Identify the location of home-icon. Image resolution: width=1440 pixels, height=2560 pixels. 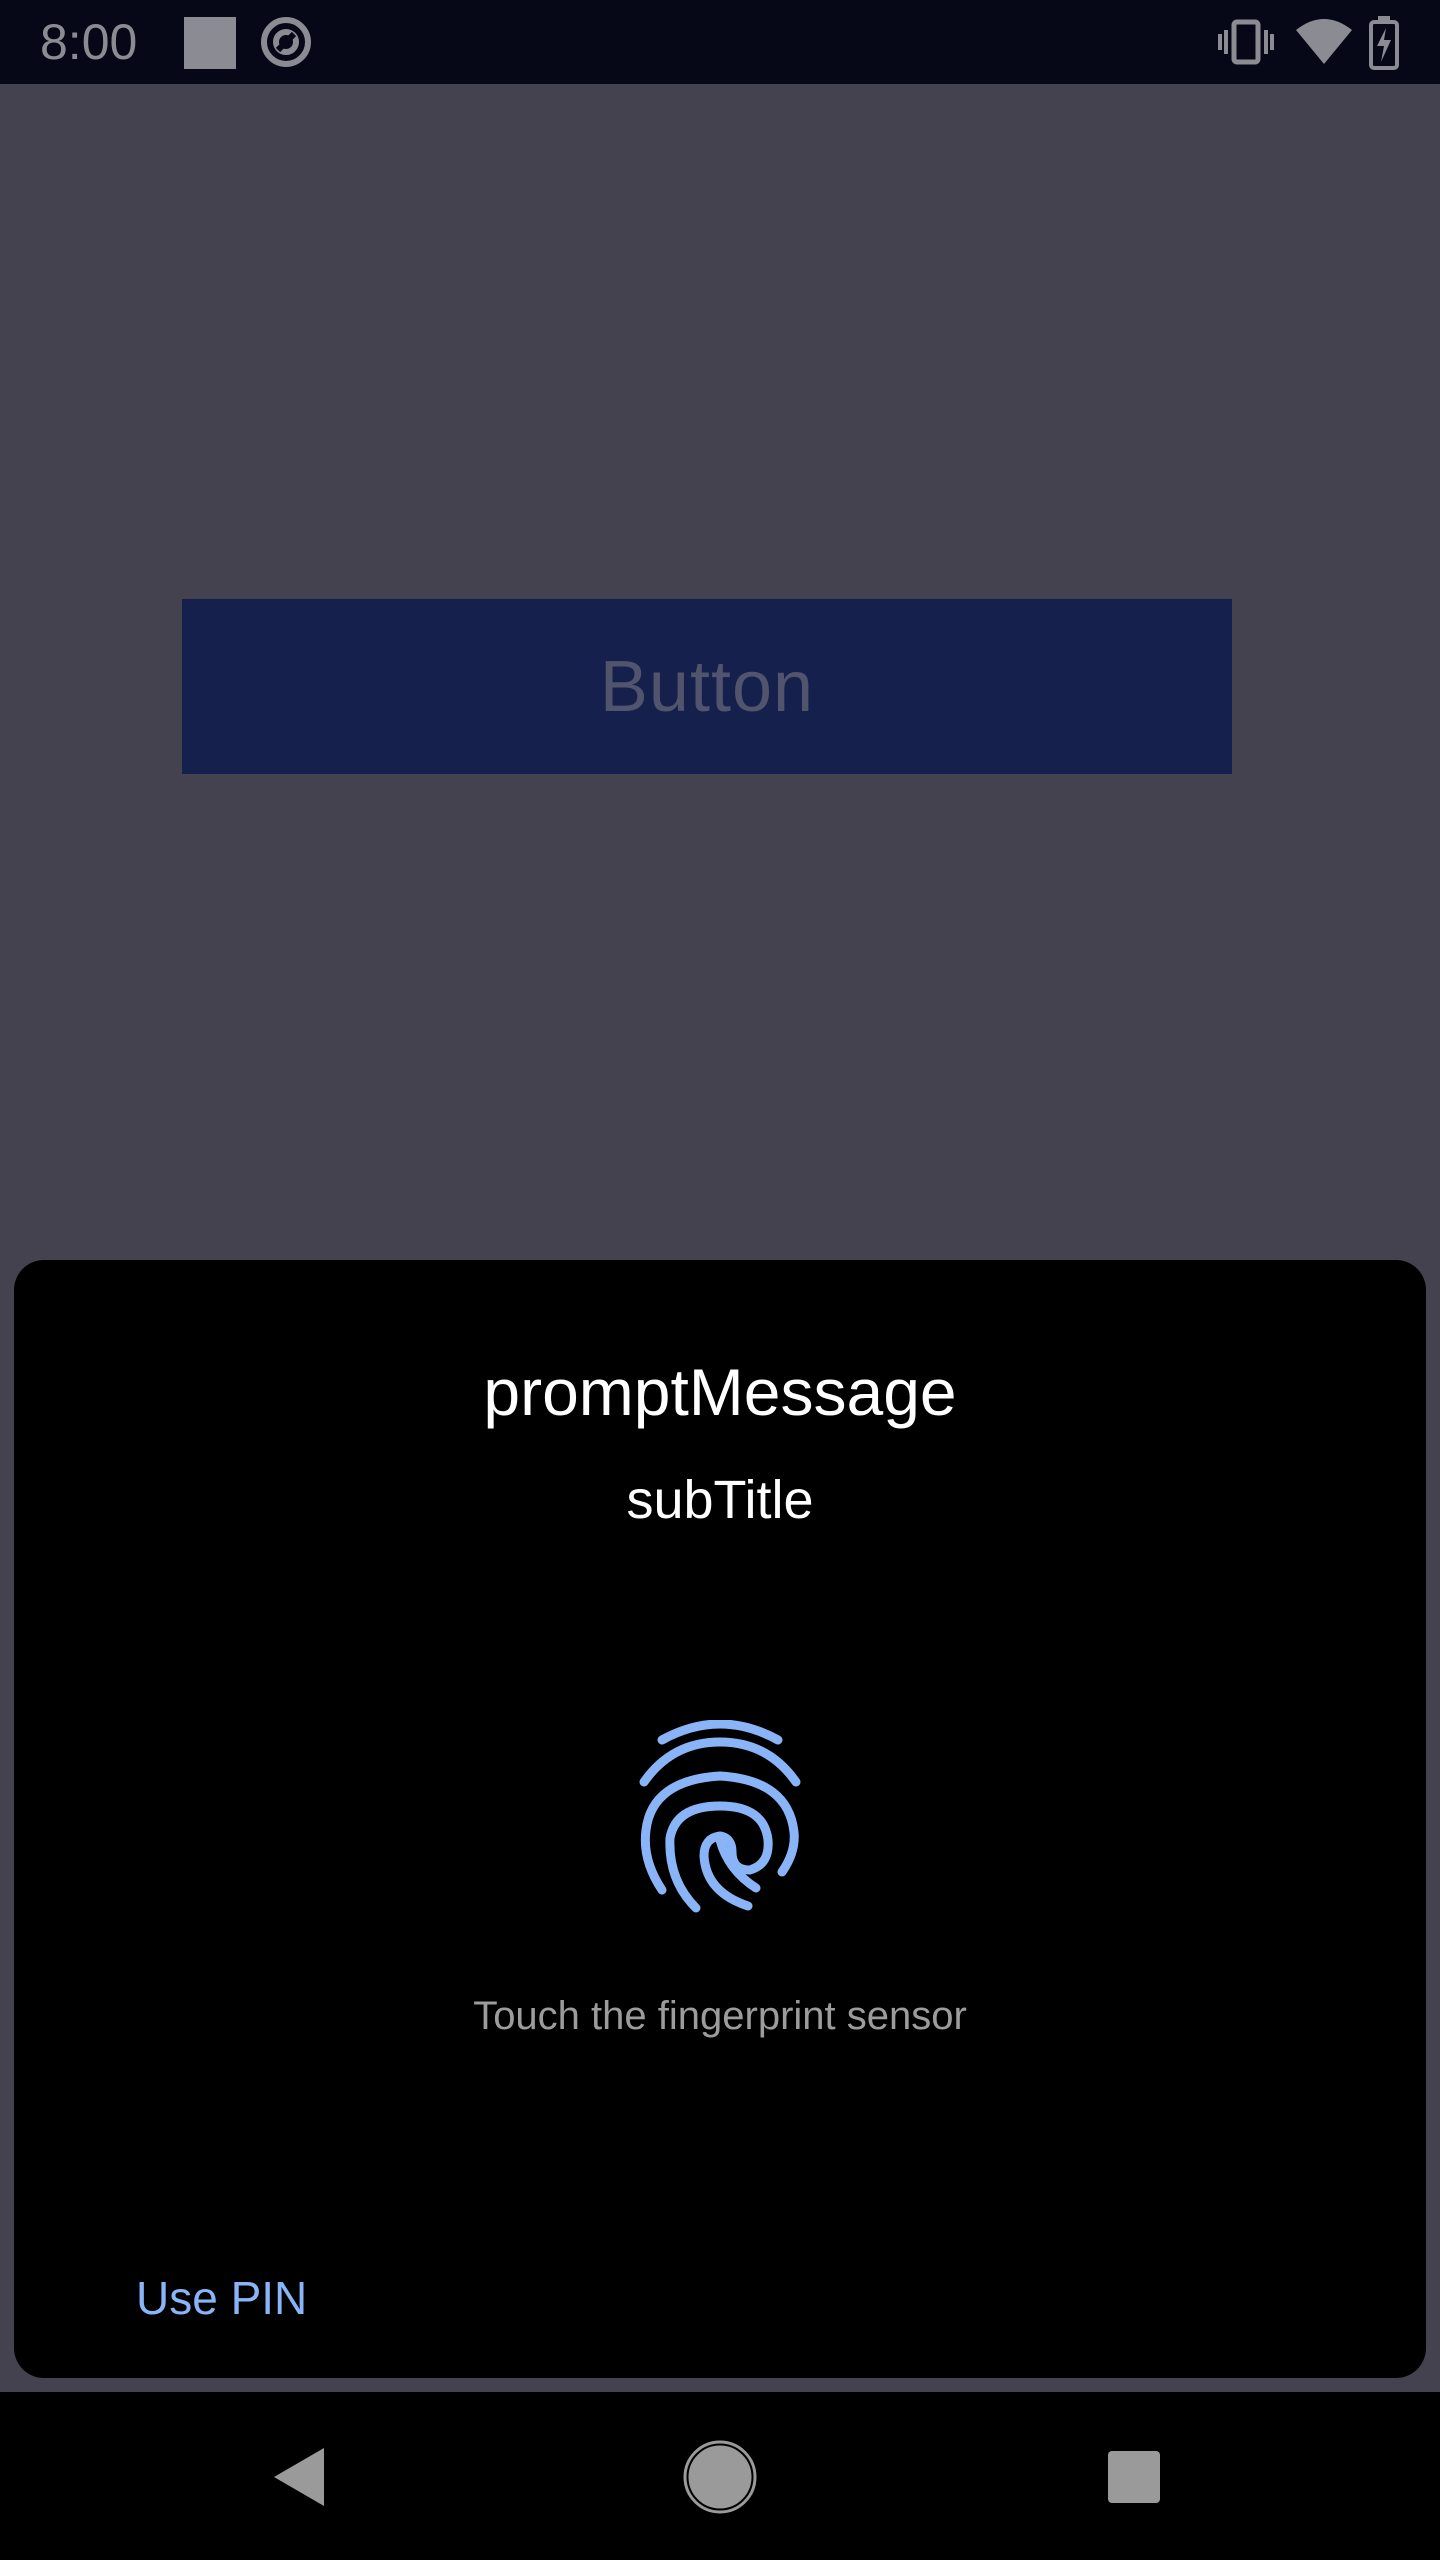
(720, 2477).